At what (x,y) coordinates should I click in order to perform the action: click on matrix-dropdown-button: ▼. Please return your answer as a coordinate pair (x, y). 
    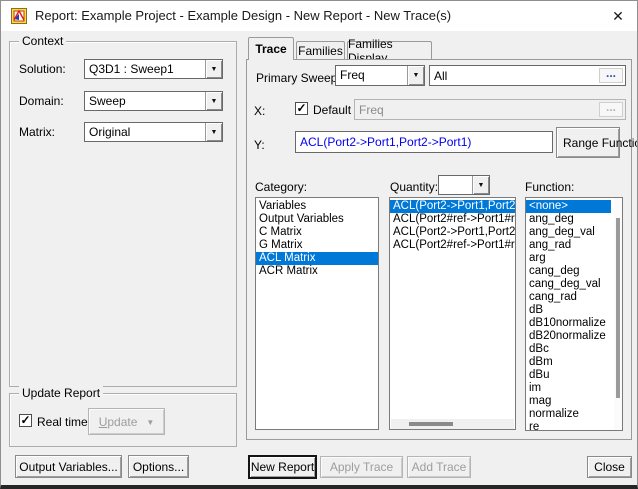
    Looking at the image, I should click on (213, 132).